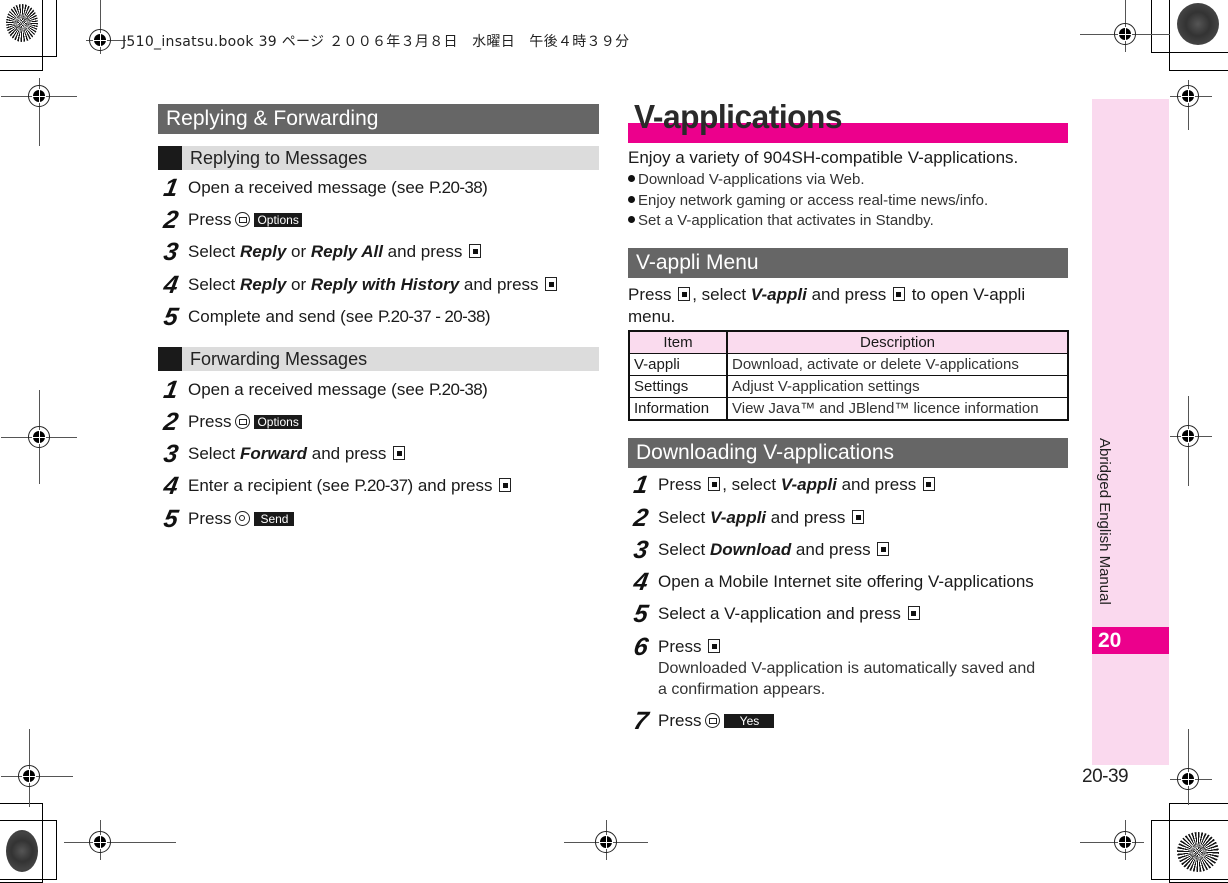  I want to click on subsection-replying: Replying to Messages, so click(378, 158).